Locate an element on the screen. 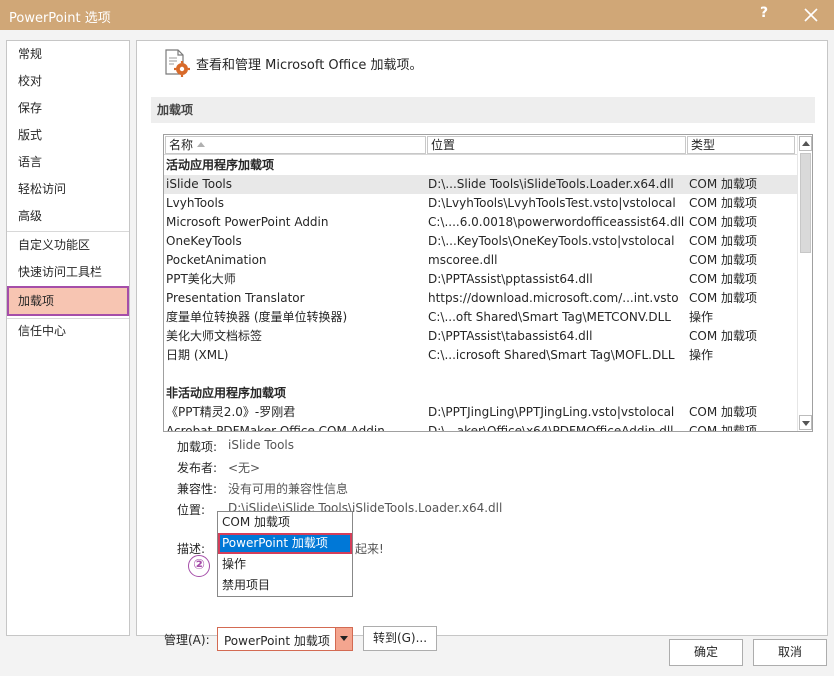  chevron-down-icon is located at coordinates (344, 638).